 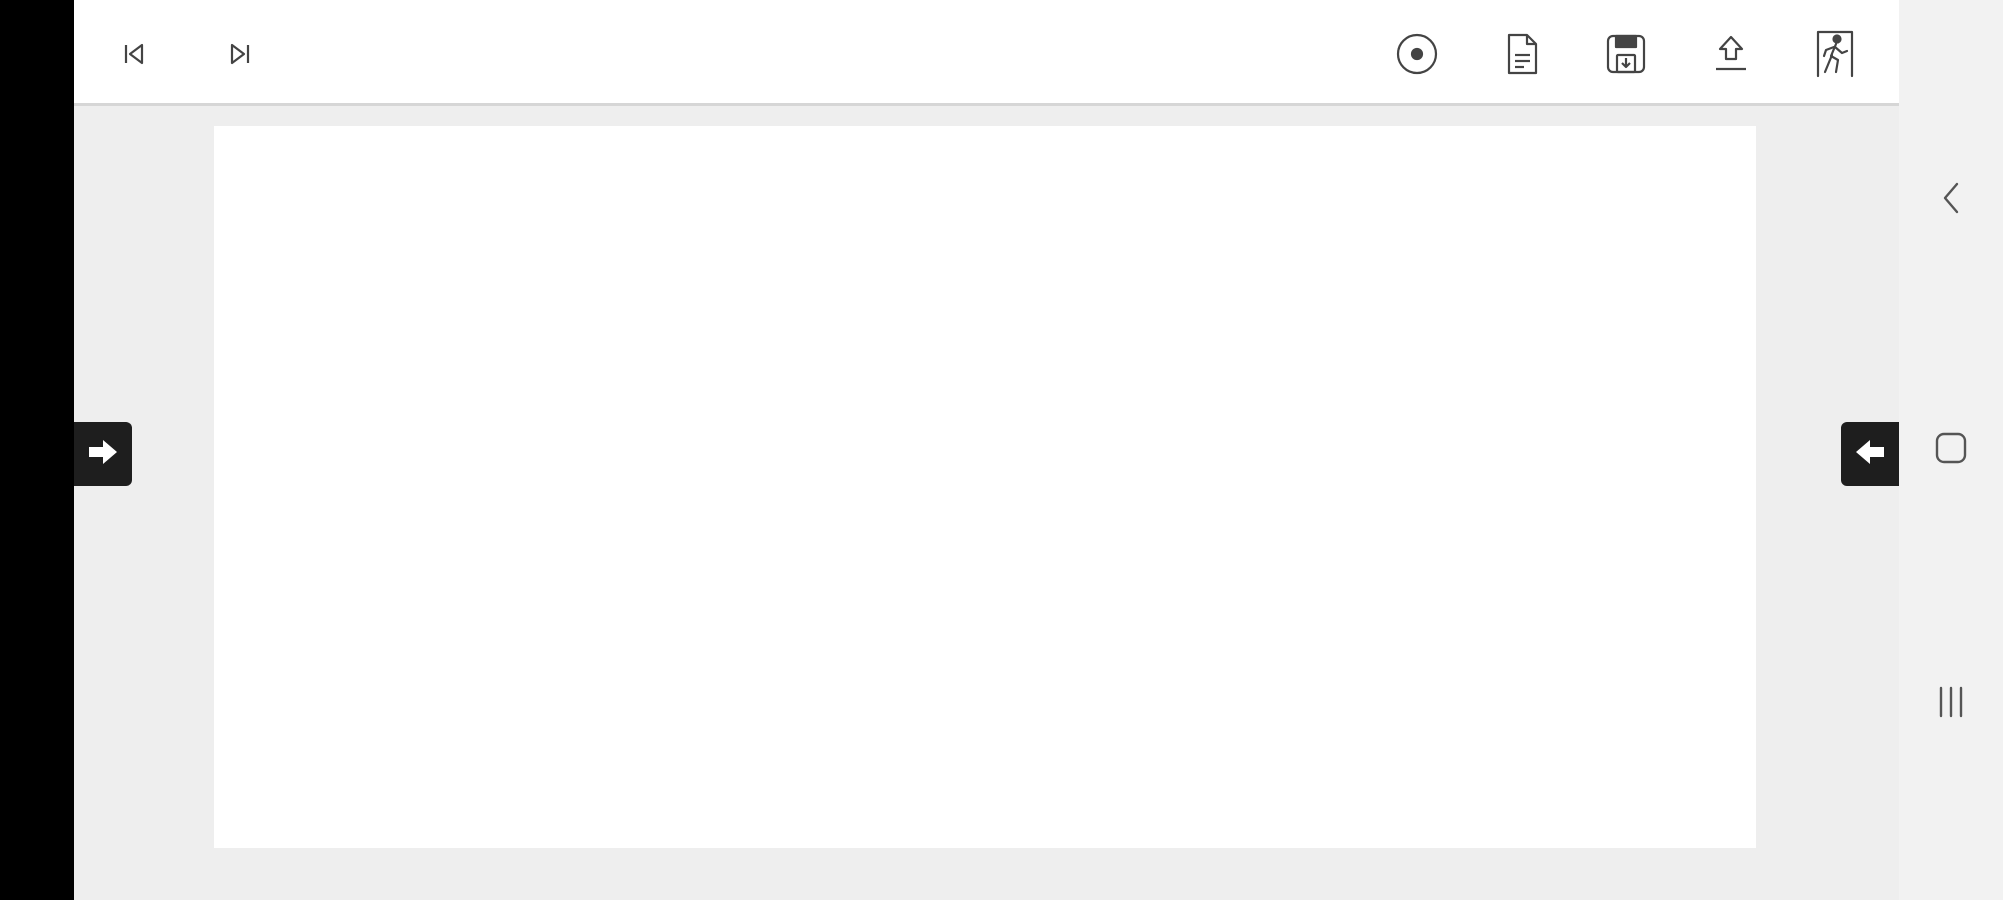 I want to click on exit-button, so click(x=1835, y=54).